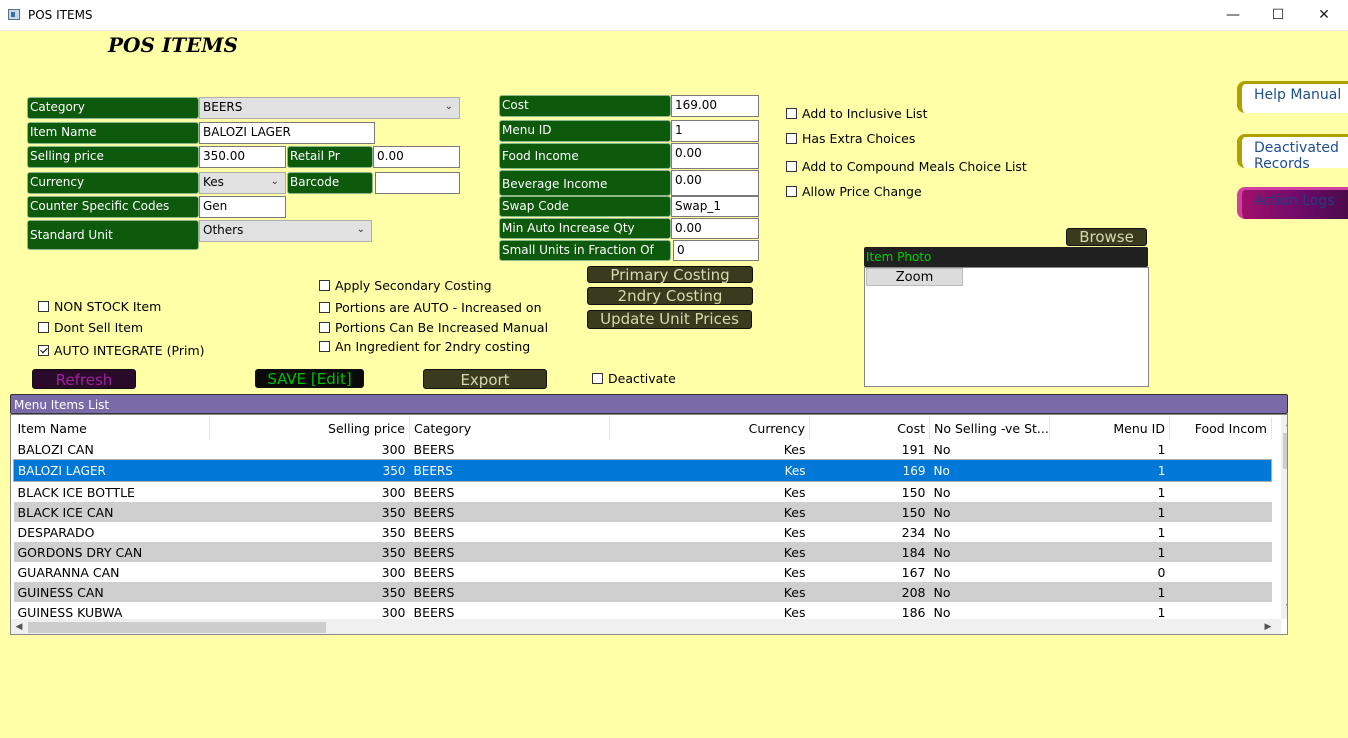 This screenshot has width=1348, height=738. I want to click on beverage-income-input: 0.00, so click(715, 183).